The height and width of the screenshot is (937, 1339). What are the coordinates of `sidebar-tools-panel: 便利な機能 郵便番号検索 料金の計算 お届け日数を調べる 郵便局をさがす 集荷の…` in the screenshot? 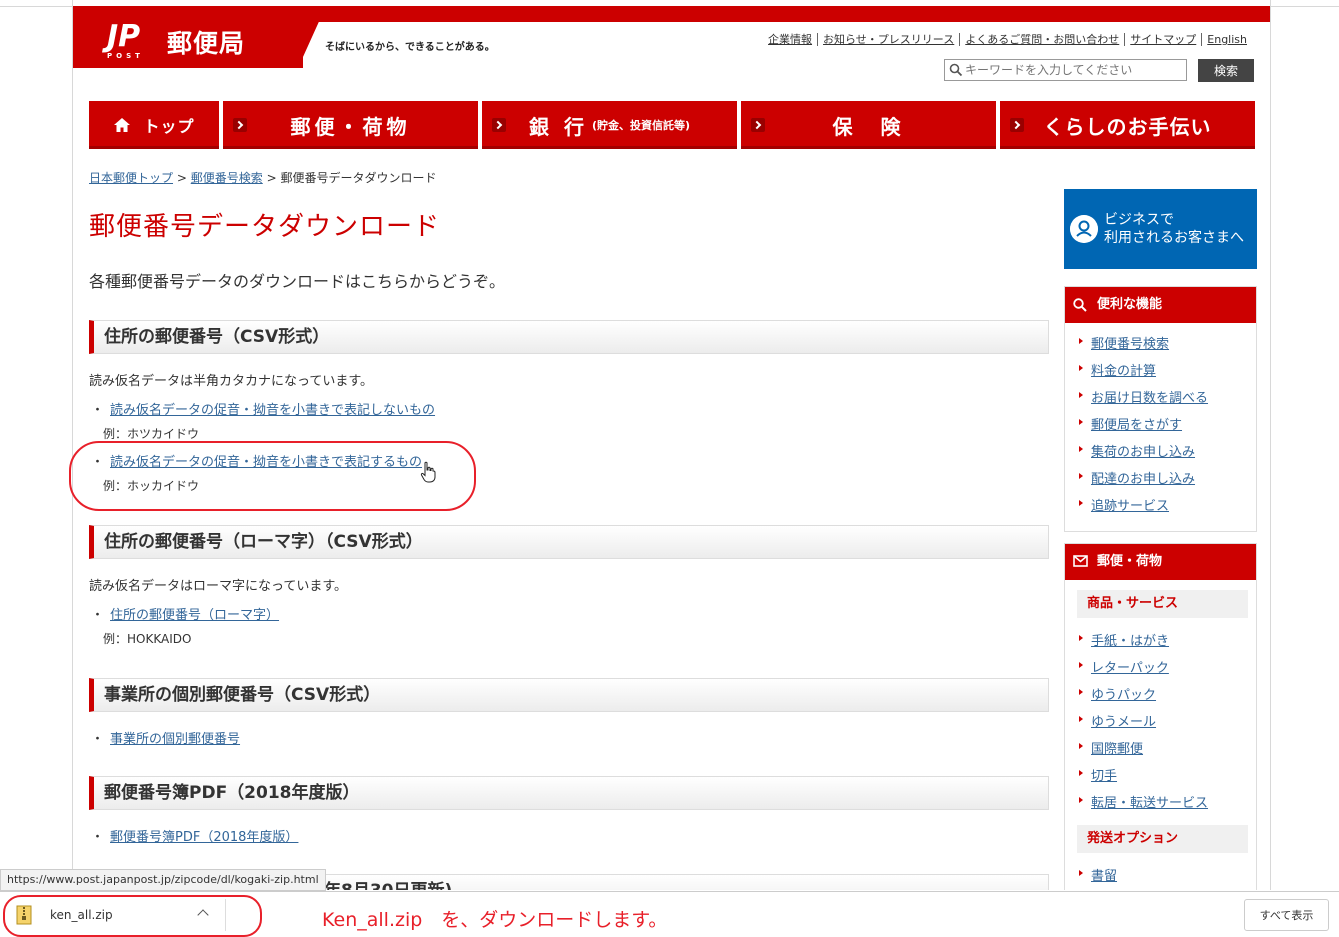 It's located at (1160, 409).